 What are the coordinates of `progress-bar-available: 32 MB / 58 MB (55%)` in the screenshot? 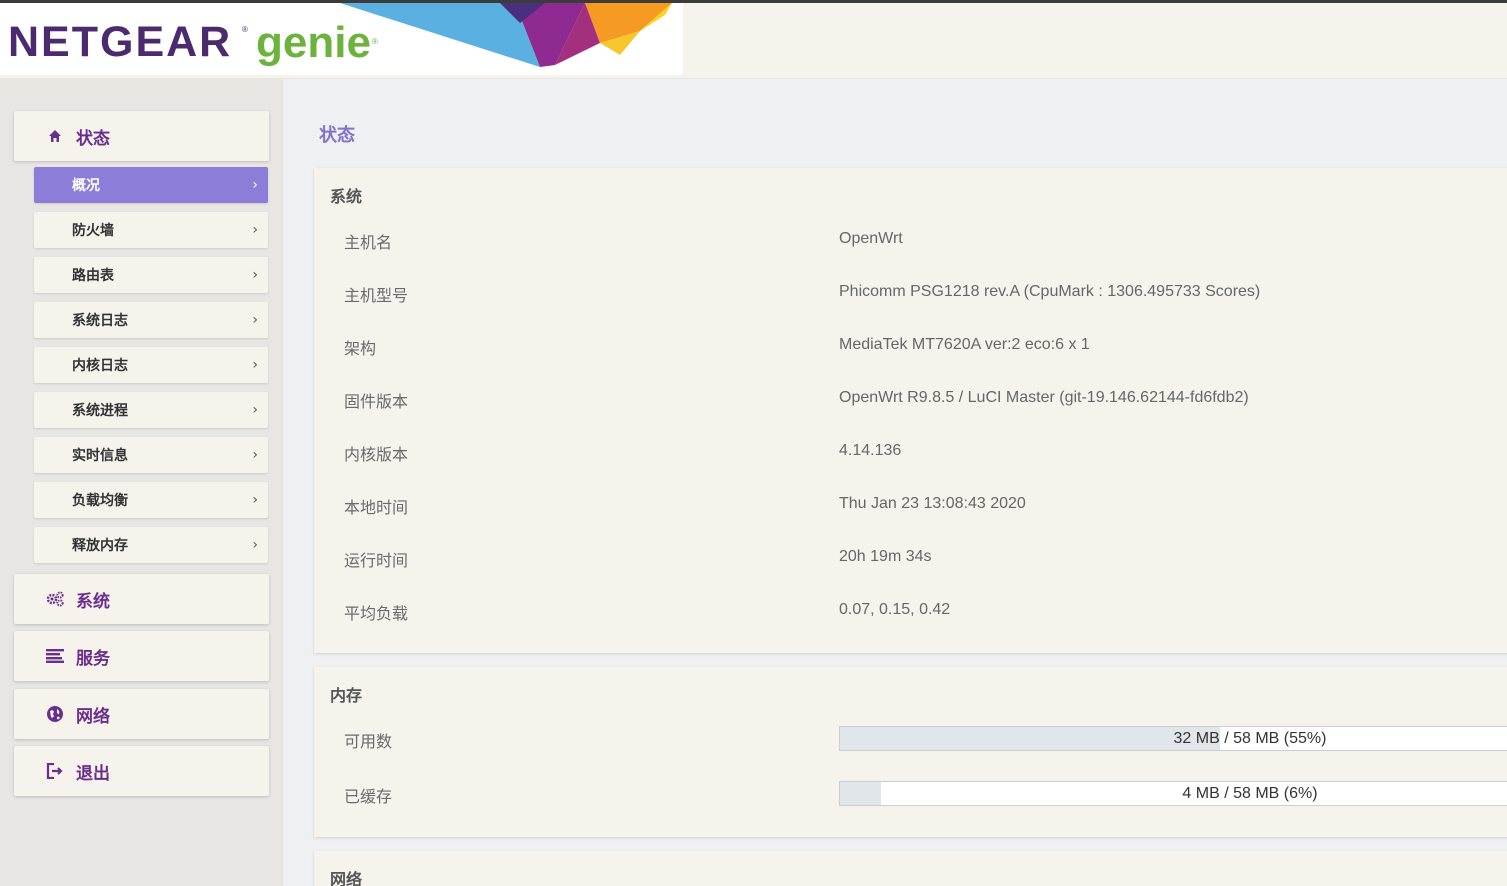 It's located at (1173, 738).